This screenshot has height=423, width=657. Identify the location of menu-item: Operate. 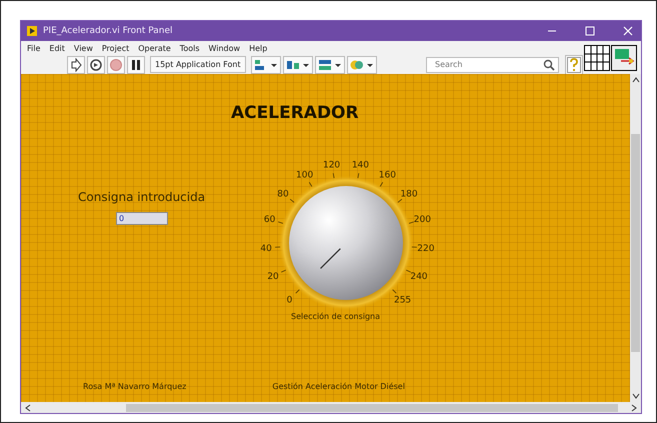
(154, 48).